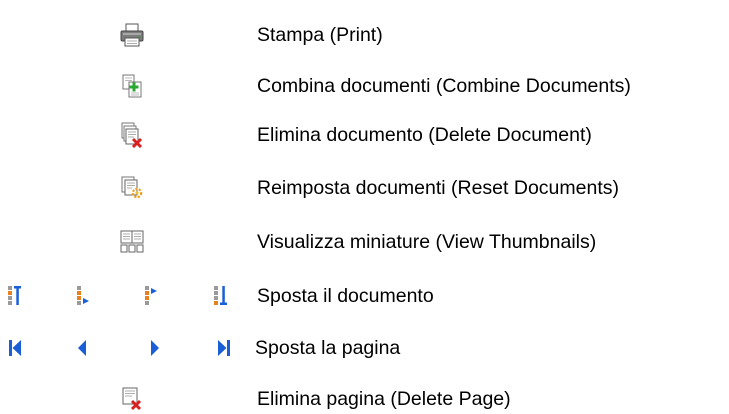  What do you see at coordinates (132, 242) in the screenshot?
I see `view-thumbnails-icon` at bounding box center [132, 242].